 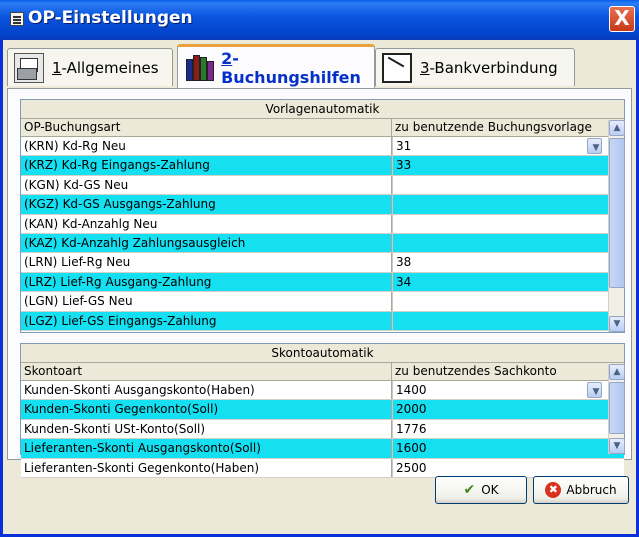 What do you see at coordinates (206, 146) in the screenshot?
I see `cell-art: (KRN) Kd-Rg Neu` at bounding box center [206, 146].